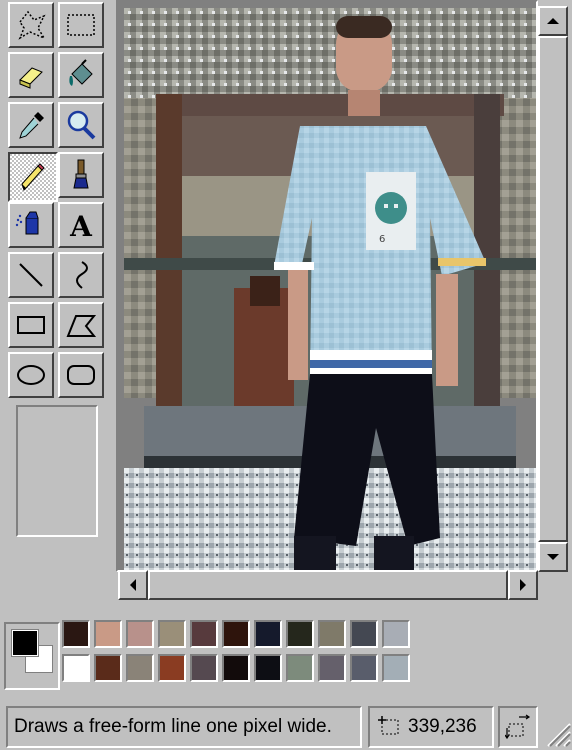 The image size is (572, 750). I want to click on scroll-left-button, so click(133, 585).